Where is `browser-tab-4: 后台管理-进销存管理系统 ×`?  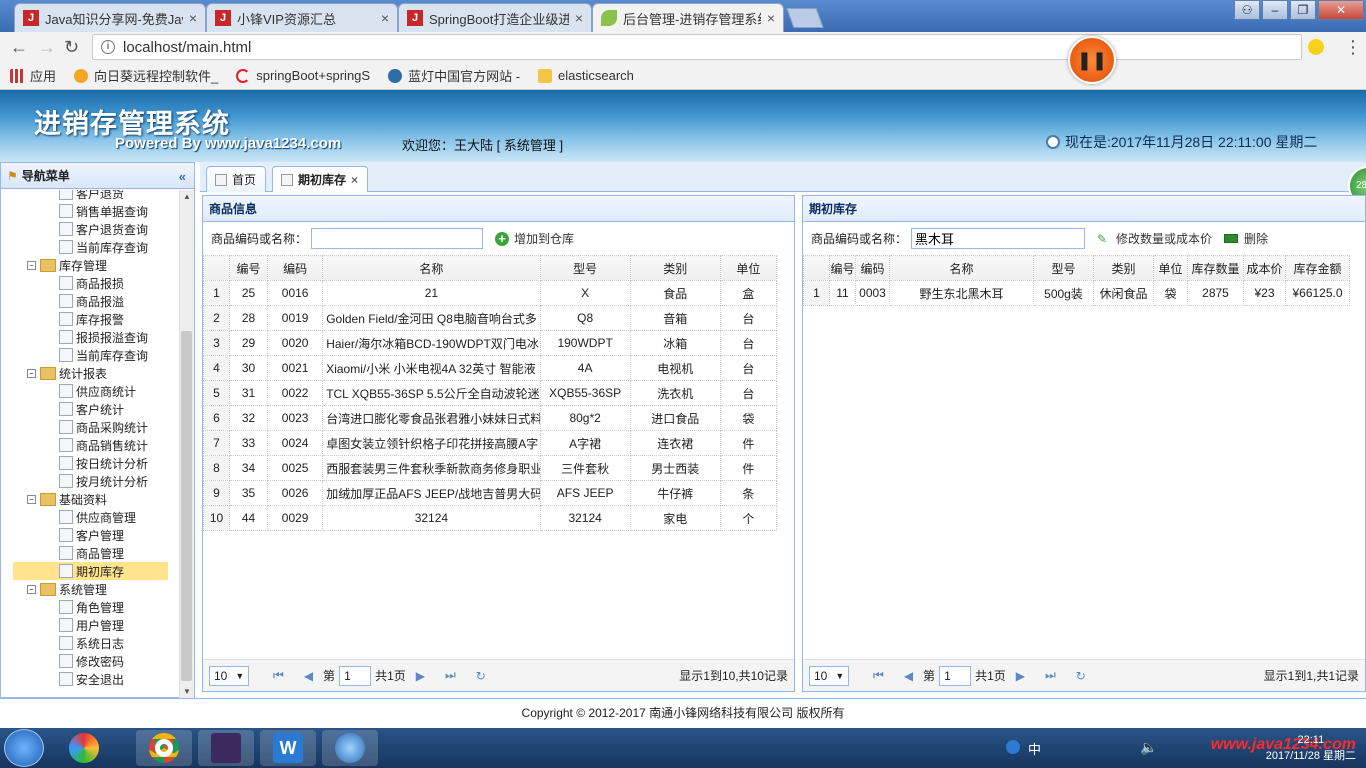 browser-tab-4: 后台管理-进销存管理系统 × is located at coordinates (688, 17).